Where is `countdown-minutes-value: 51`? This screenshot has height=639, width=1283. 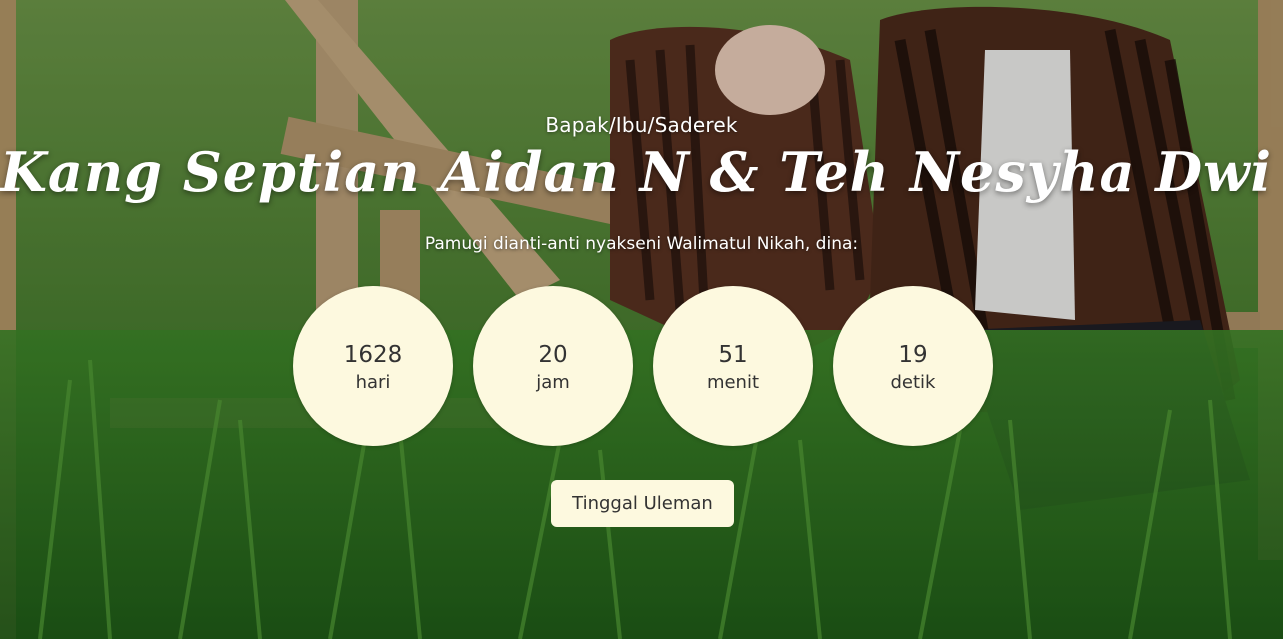 countdown-minutes-value: 51 is located at coordinates (733, 355).